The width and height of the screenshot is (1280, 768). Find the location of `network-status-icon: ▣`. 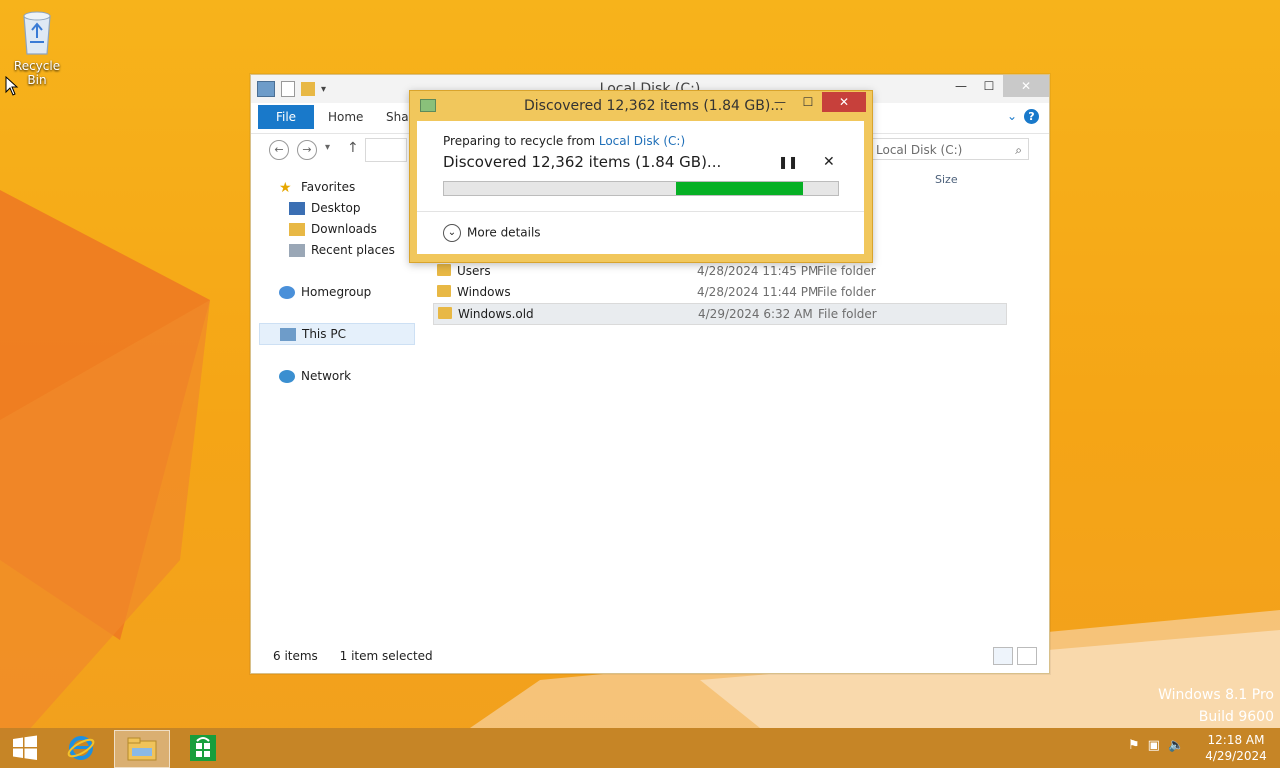

network-status-icon: ▣ is located at coordinates (1154, 745).